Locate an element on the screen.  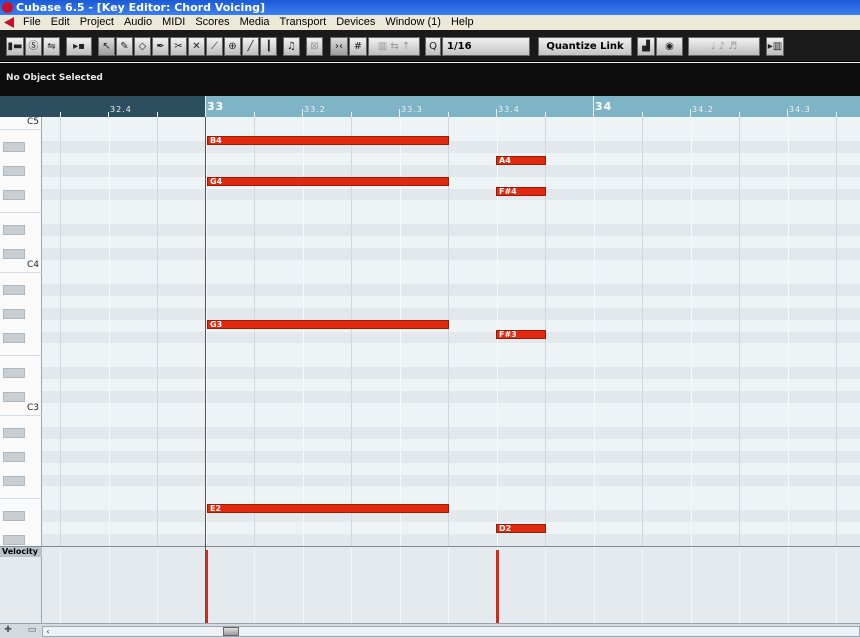
menu-scores: Scores is located at coordinates (212, 22).